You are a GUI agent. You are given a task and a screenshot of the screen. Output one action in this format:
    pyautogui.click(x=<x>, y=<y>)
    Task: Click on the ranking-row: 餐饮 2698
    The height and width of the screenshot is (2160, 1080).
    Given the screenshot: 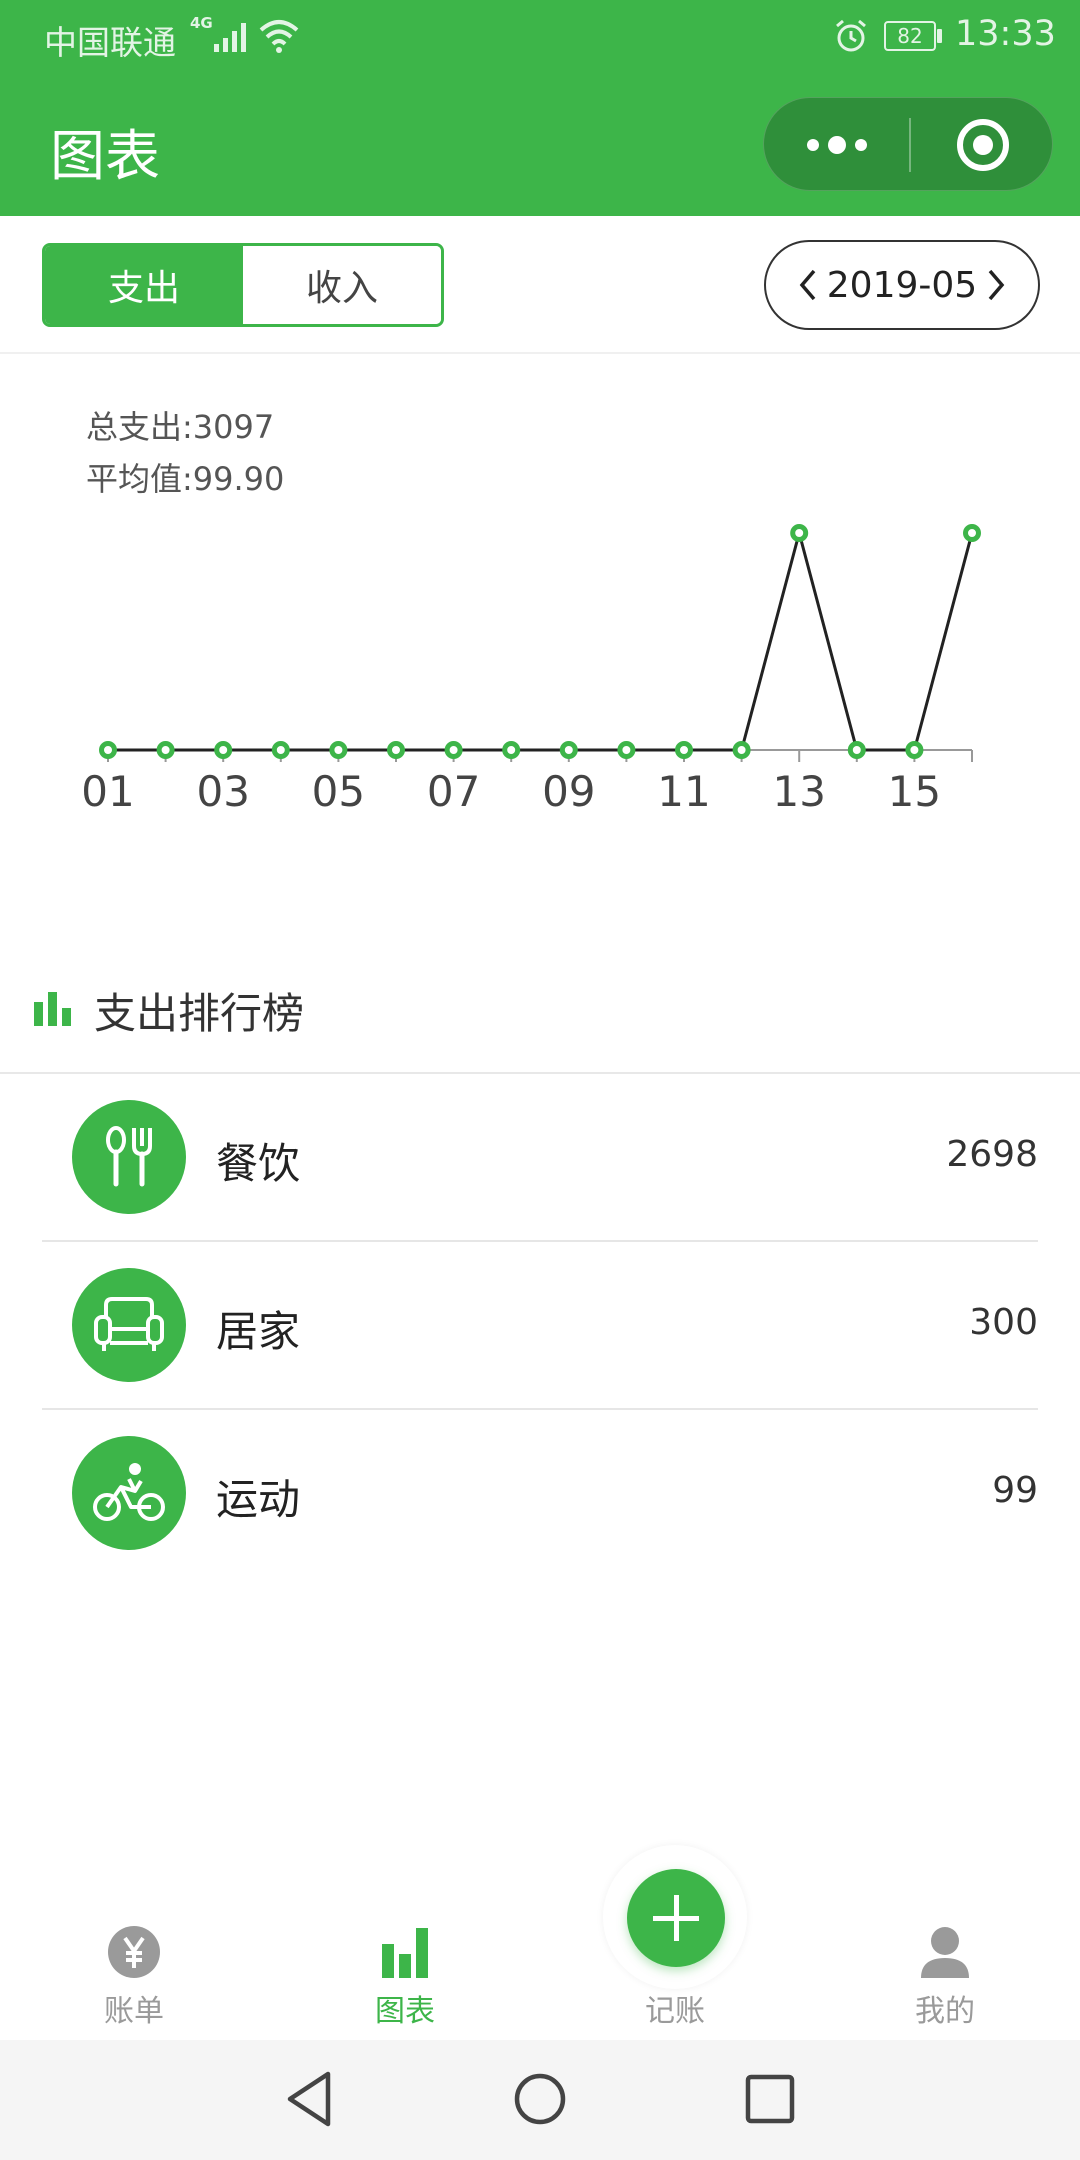 What is the action you would take?
    pyautogui.click(x=540, y=1158)
    